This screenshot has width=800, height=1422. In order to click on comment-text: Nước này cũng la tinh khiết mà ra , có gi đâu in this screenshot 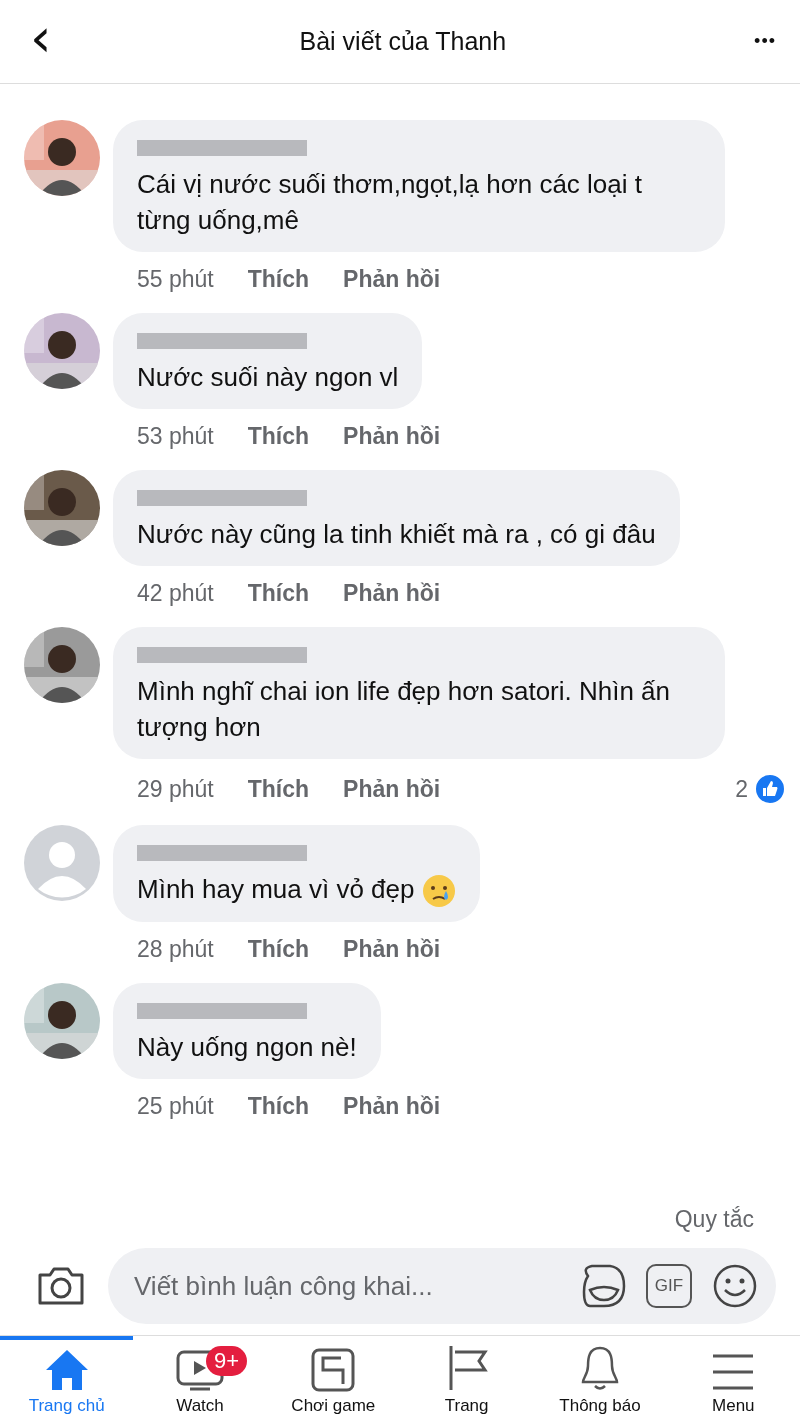, I will do `click(396, 534)`.